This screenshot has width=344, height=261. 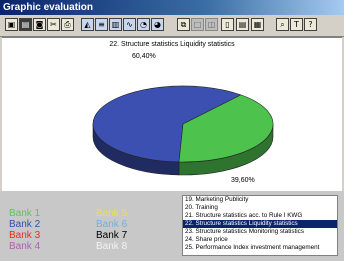 What do you see at coordinates (257, 24) in the screenshot?
I see `grid-view-icon: ▦` at bounding box center [257, 24].